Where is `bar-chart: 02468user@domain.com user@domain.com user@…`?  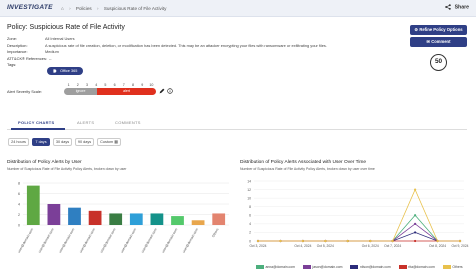
bar-chart: 02468user@domain.com user@domain.com user@… is located at coordinates (123, 217).